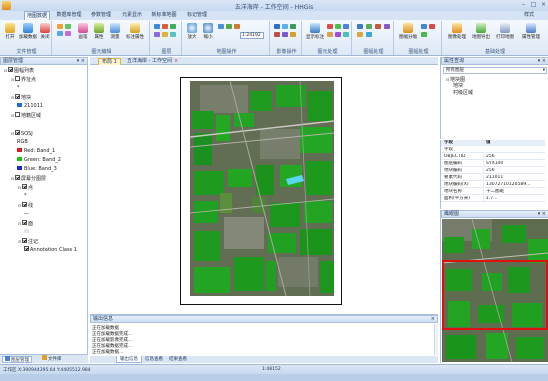  What do you see at coordinates (18, 70) in the screenshot?
I see `layer-tree-item: ⊟ 图幅列表` at bounding box center [18, 70].